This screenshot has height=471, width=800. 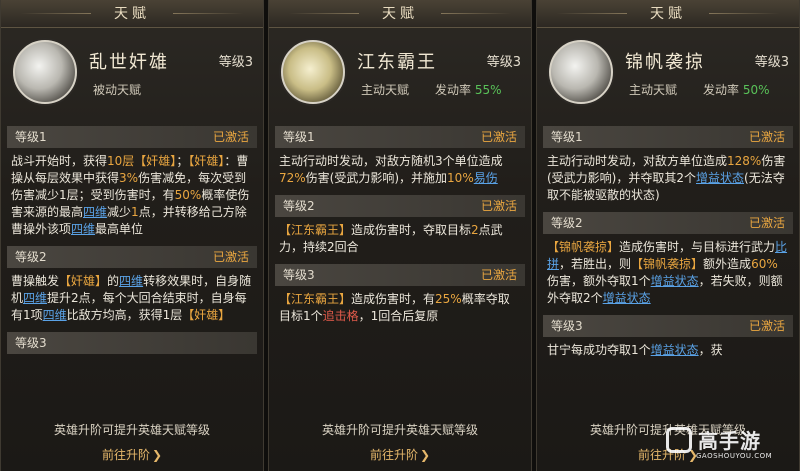 What do you see at coordinates (35, 281) in the screenshot?
I see `description-text: 曹操触发` at bounding box center [35, 281].